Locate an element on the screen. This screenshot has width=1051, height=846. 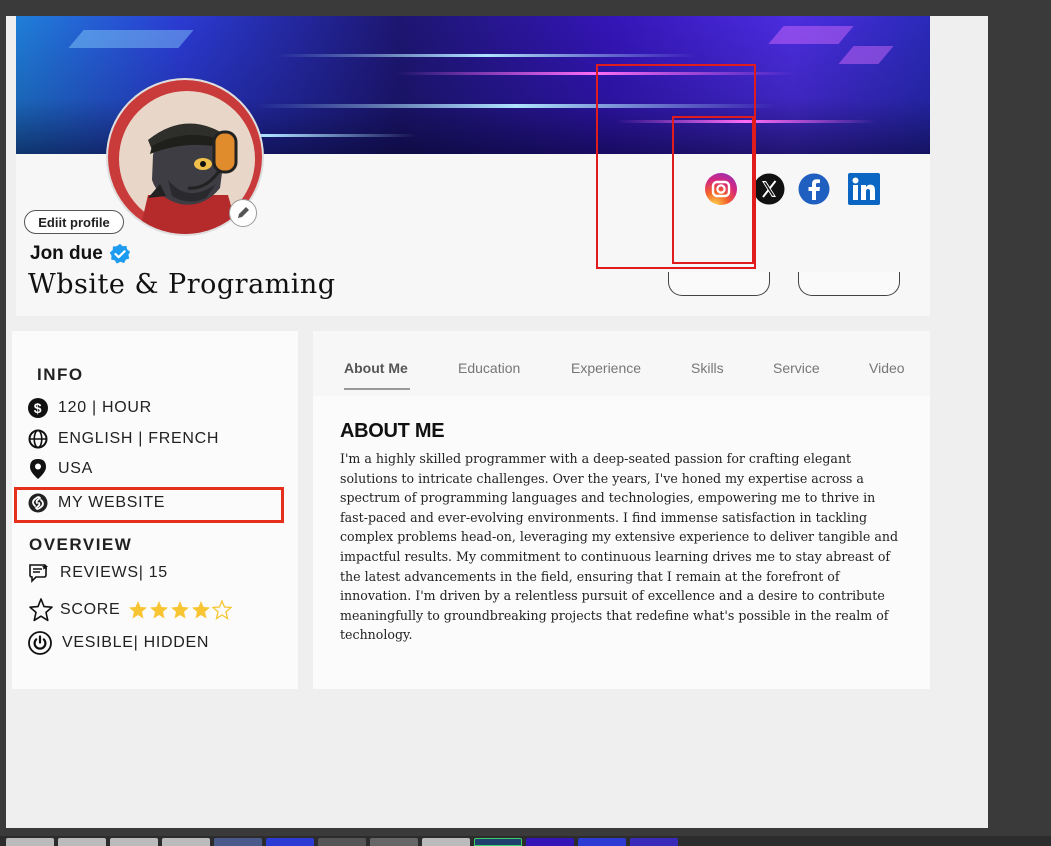
facebook-icon is located at coordinates (814, 189).